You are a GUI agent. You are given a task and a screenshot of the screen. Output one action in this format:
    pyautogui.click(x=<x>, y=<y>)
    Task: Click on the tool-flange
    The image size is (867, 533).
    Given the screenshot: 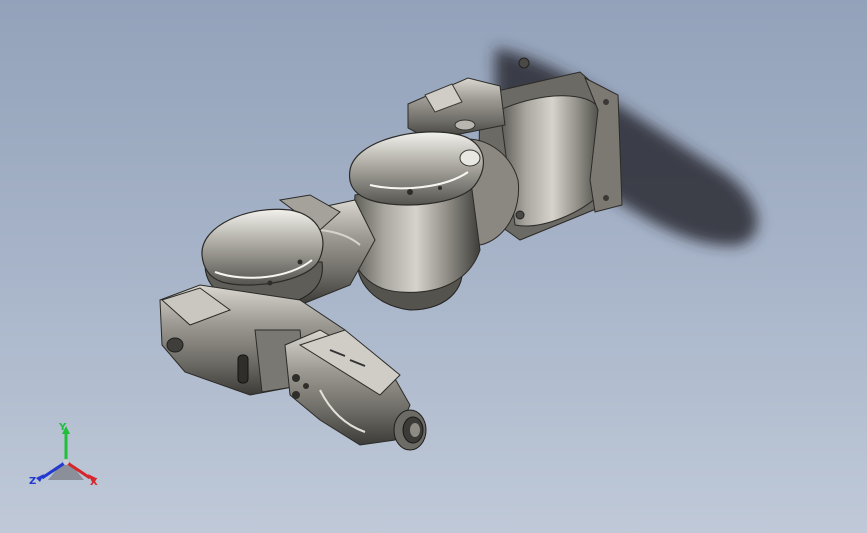 What is the action you would take?
    pyautogui.click(x=410, y=430)
    